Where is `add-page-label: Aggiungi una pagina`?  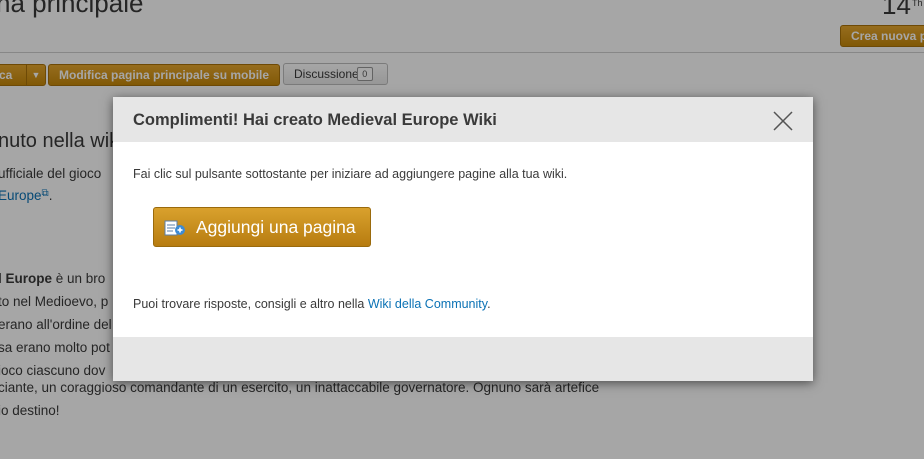
add-page-label: Aggiungi una pagina is located at coordinates (276, 227).